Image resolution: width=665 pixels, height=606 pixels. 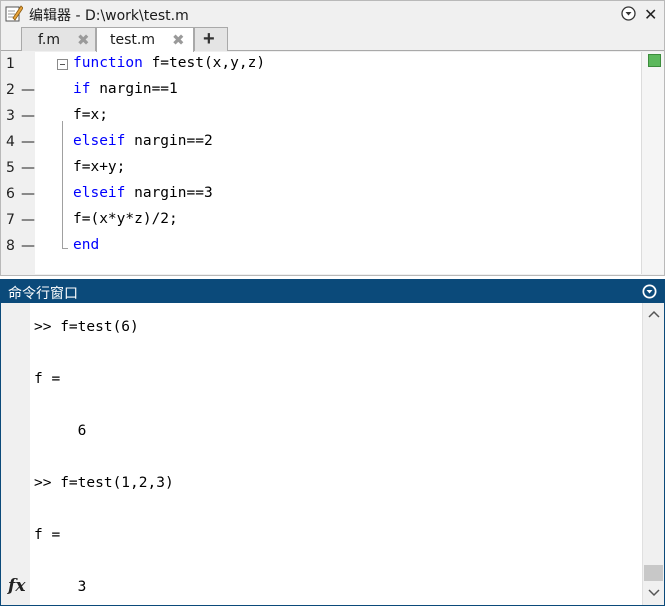 I want to click on command-window-title: 命令行窗口, so click(x=43, y=294).